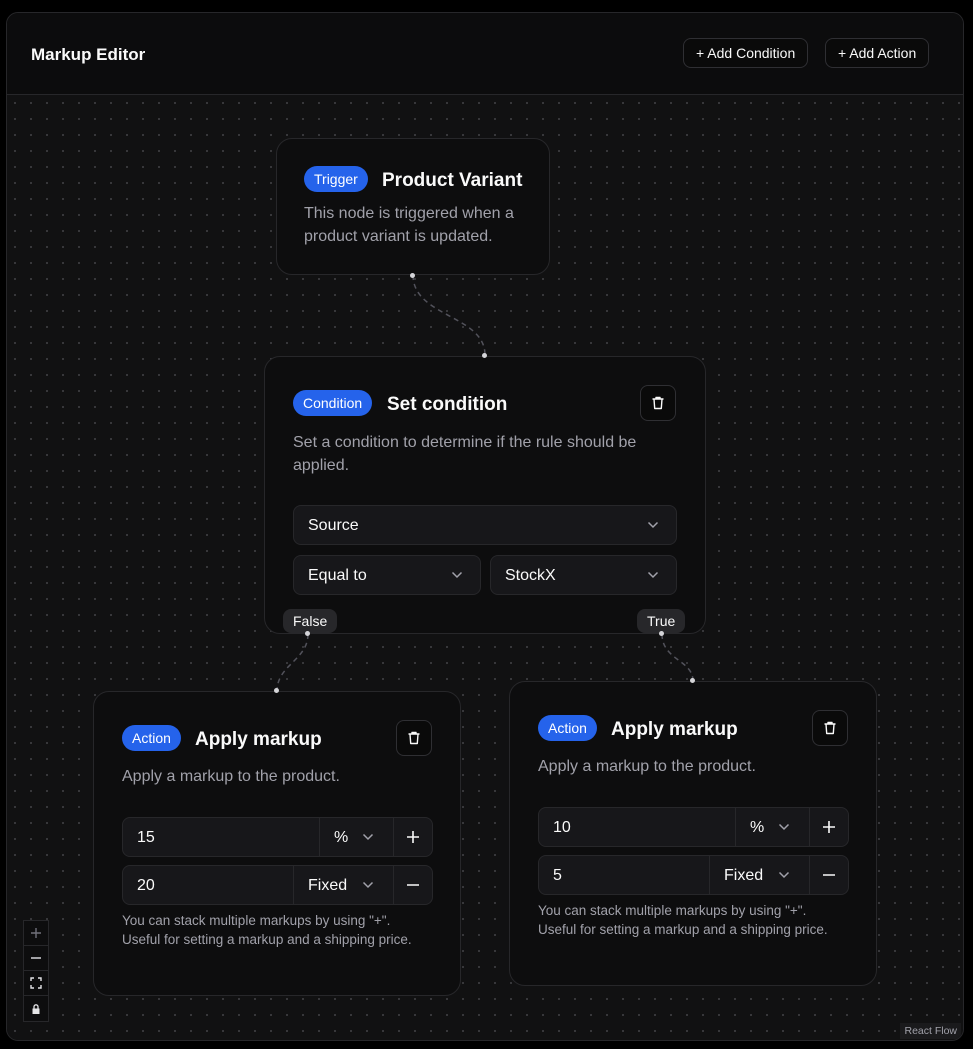 The width and height of the screenshot is (973, 1049). Describe the element at coordinates (562, 828) in the screenshot. I see `markup-value-input: 10` at that location.